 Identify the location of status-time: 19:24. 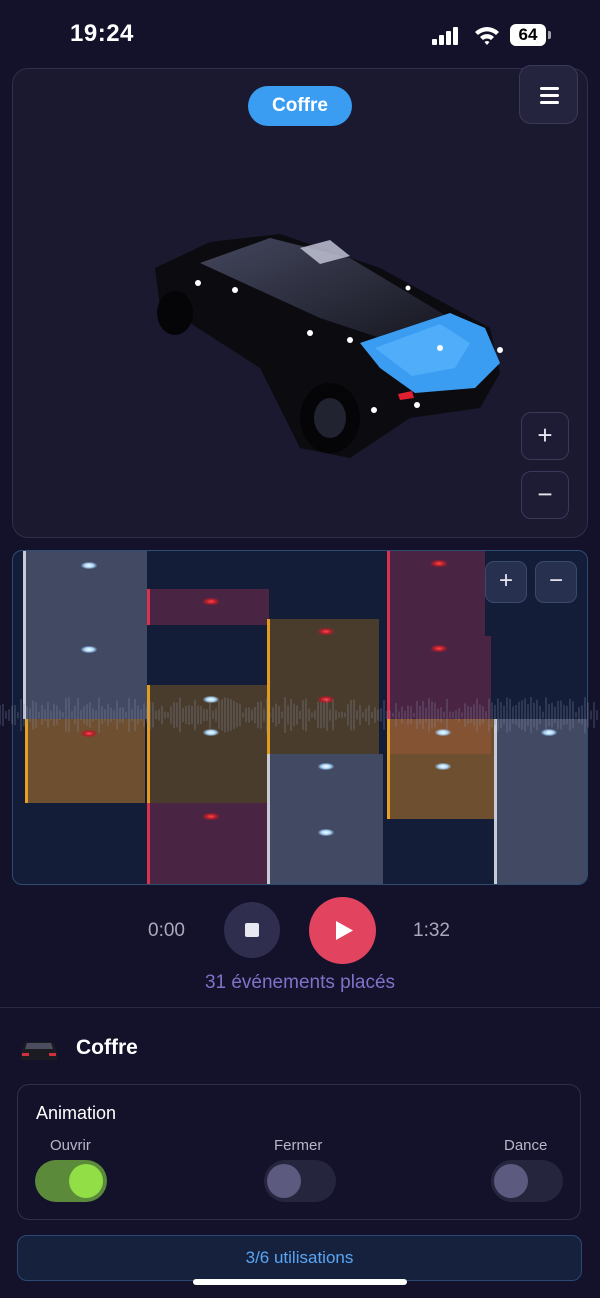
(102, 33).